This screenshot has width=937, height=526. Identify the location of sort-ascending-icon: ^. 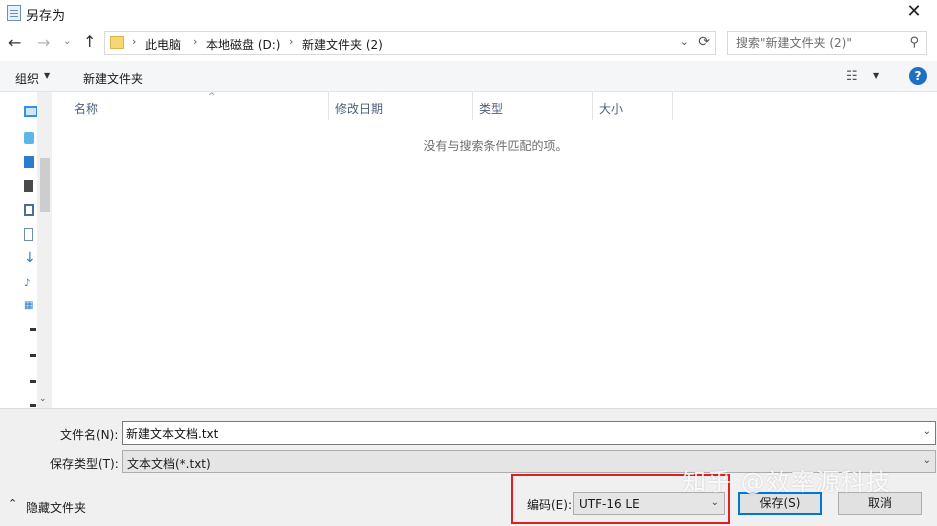
(212, 97).